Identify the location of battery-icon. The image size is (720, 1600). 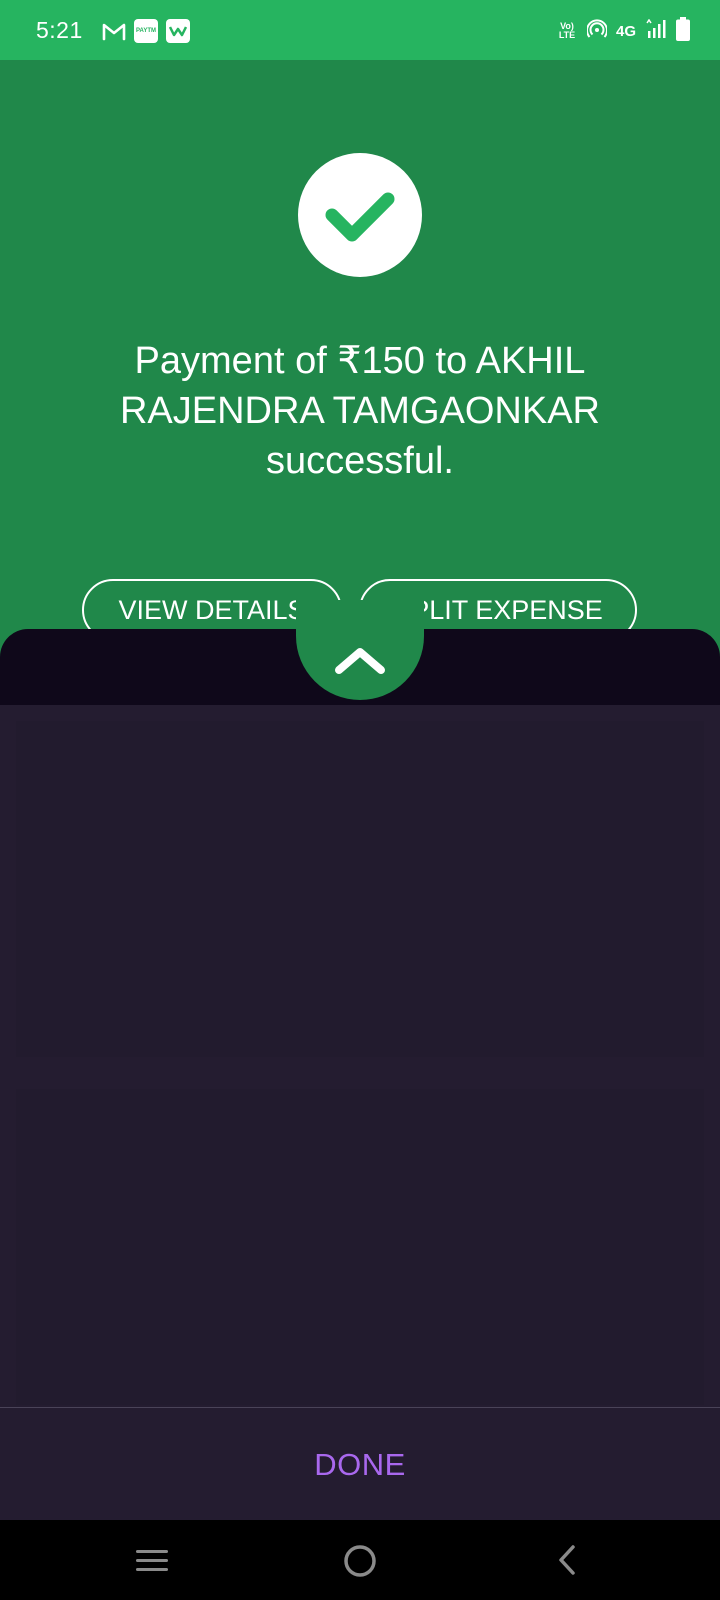
(683, 31).